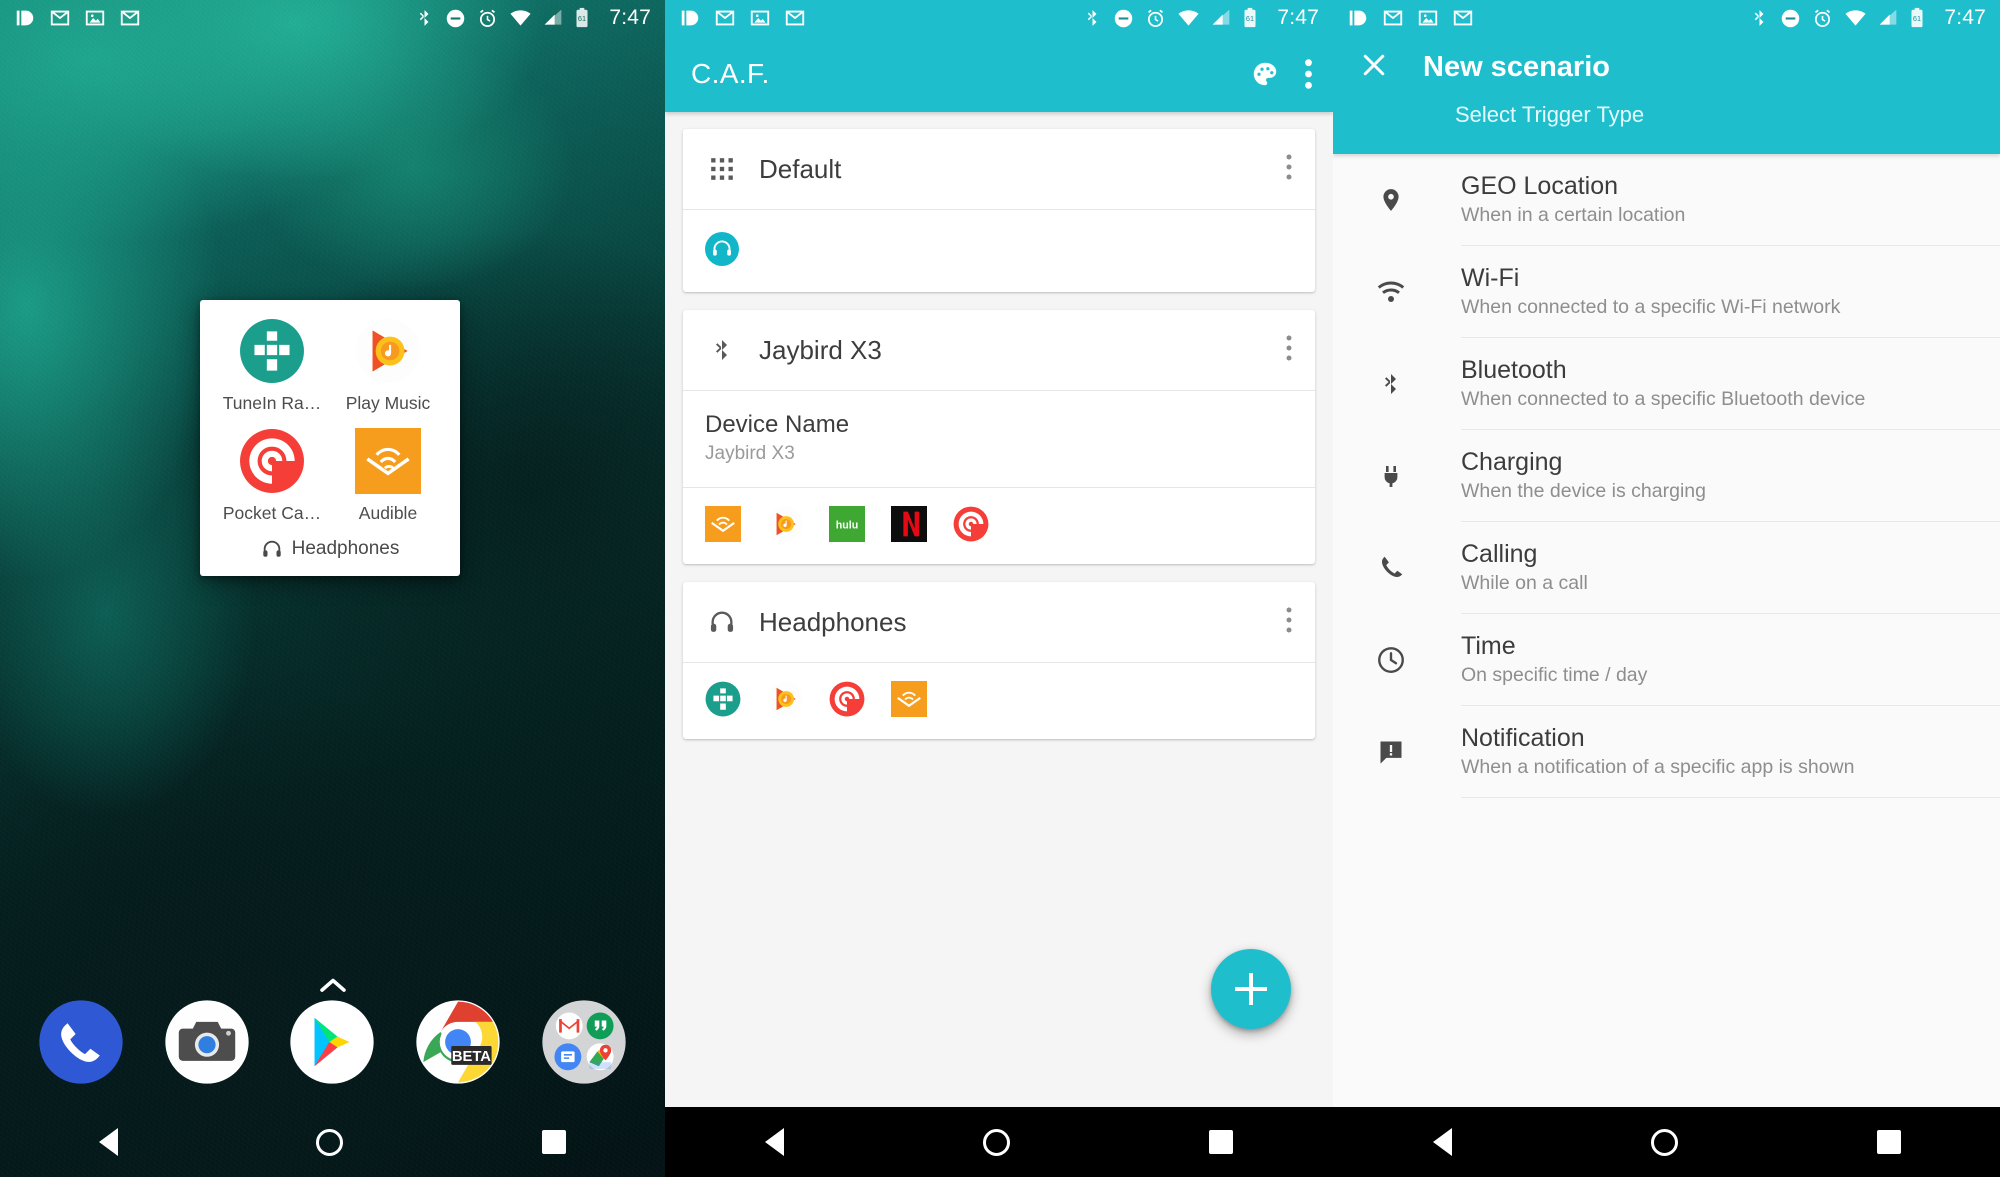 The height and width of the screenshot is (1177, 2000). Describe the element at coordinates (1374, 67) in the screenshot. I see `close-button` at that location.